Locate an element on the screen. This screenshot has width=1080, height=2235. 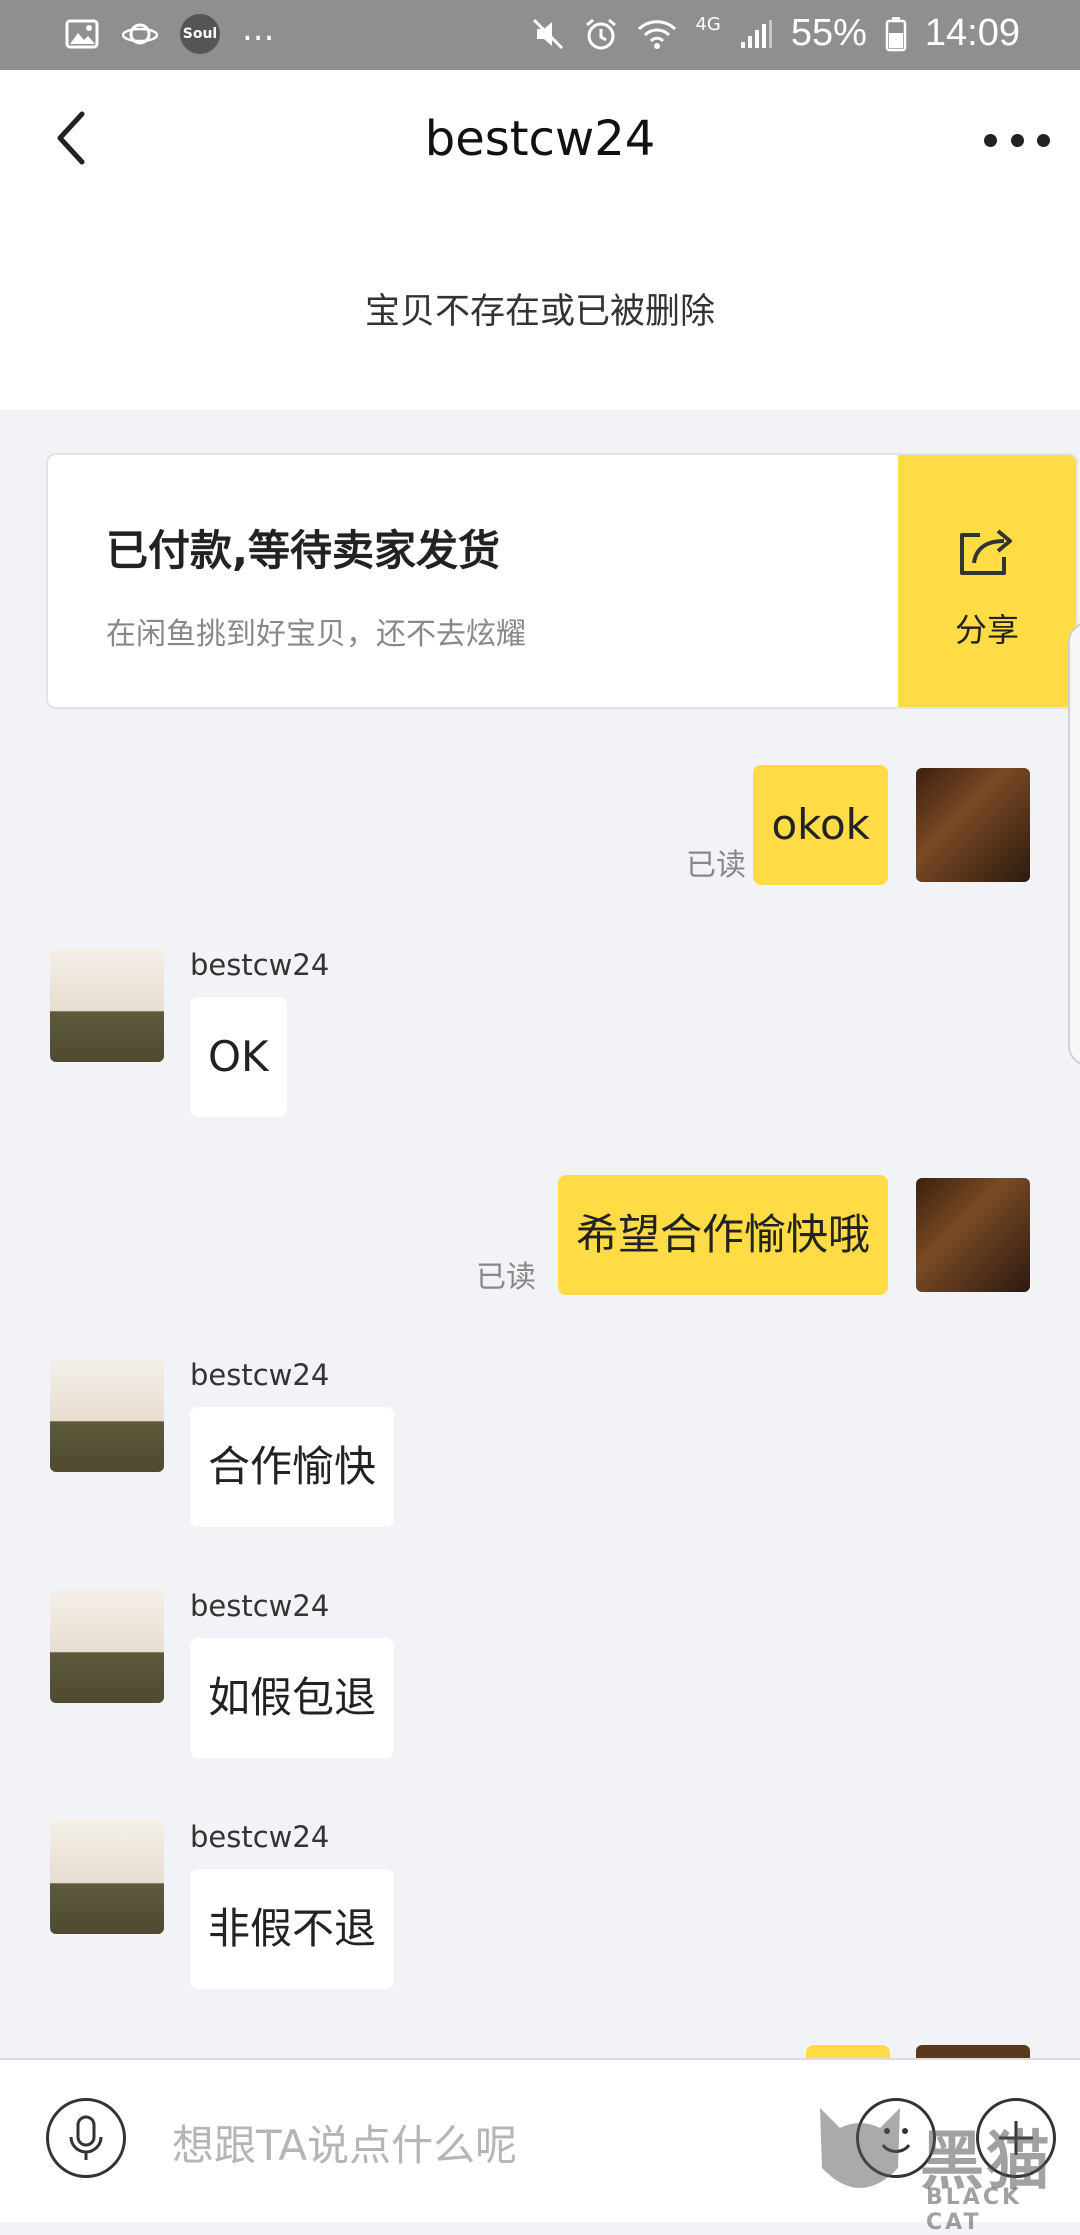
order-status-subtitle: 在闲鱼挑到好宝贝，还不去炫耀 is located at coordinates (316, 634).